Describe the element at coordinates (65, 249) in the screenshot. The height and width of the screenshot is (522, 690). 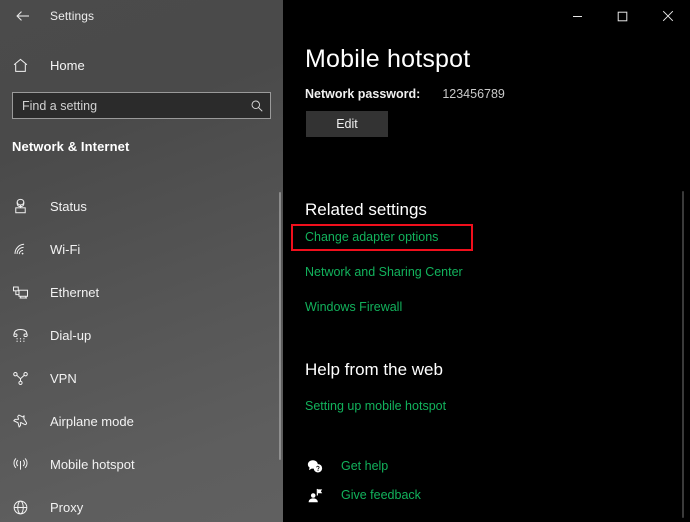
I see `sidebar-item-label: Wi-Fi` at that location.